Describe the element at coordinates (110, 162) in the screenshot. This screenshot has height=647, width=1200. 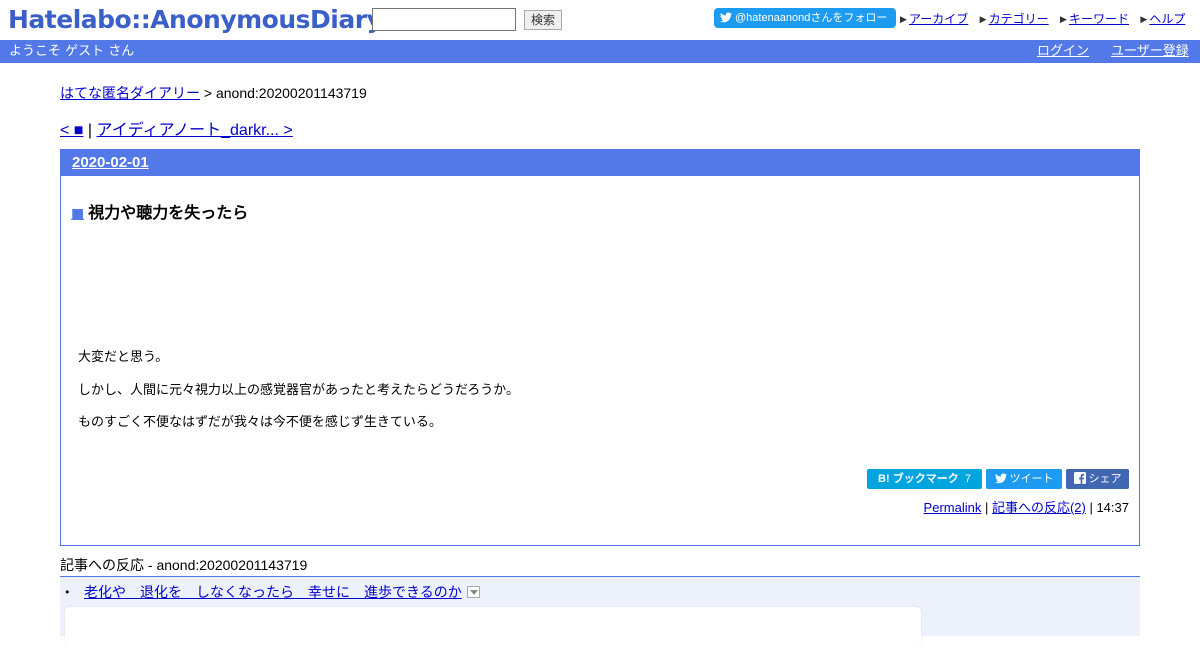
I see `entry-date-link: 2020-02-01` at that location.